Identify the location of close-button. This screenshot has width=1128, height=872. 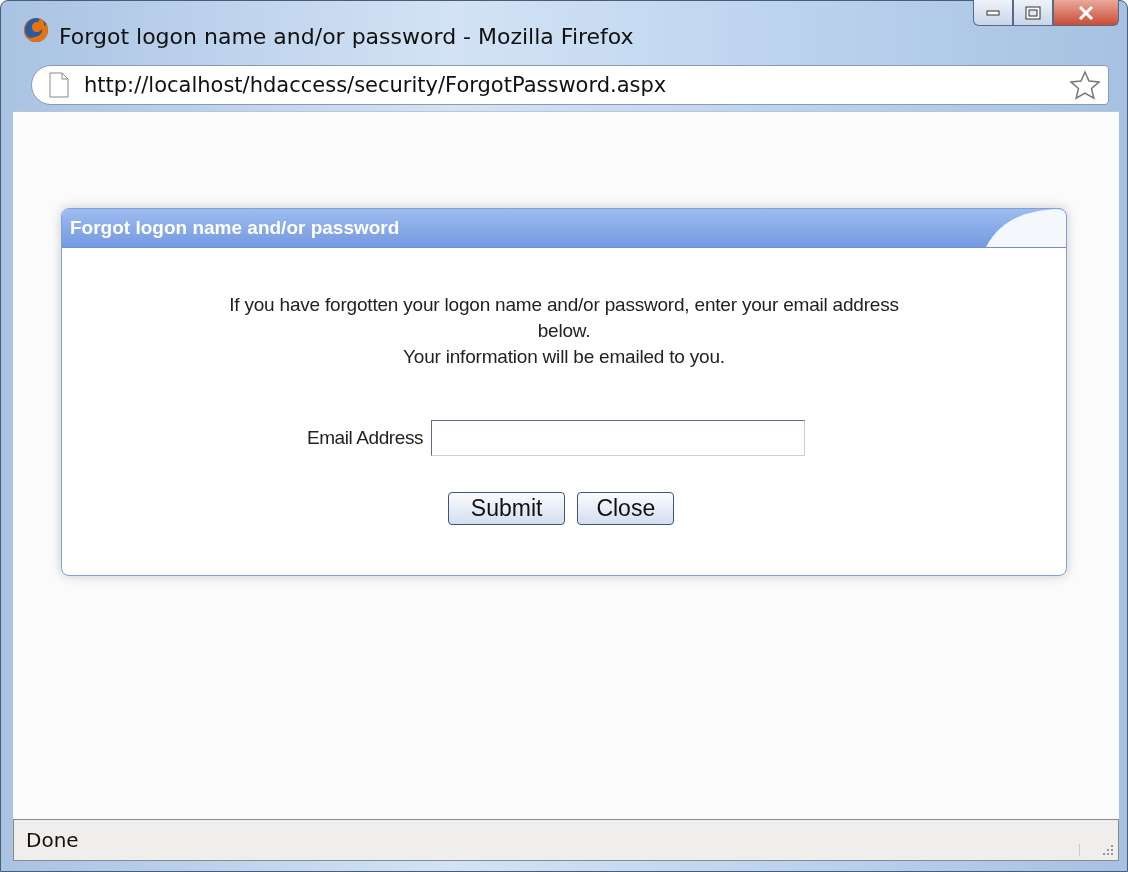
(1086, 13).